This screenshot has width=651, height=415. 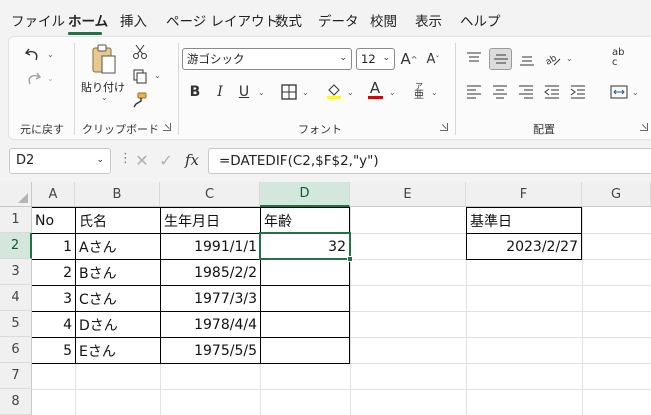 I want to click on tab-view: 表示, so click(x=428, y=20).